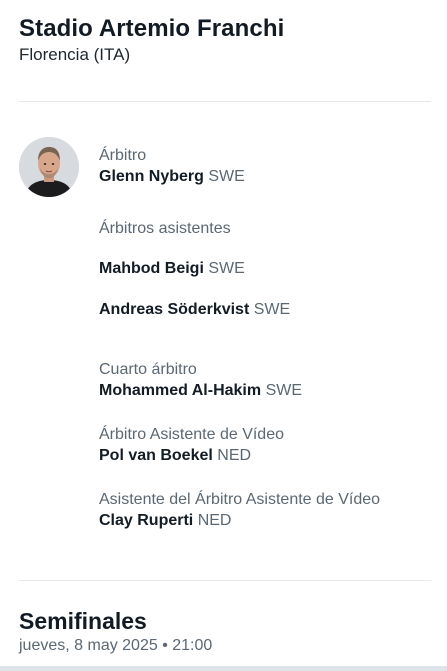  I want to click on referee-avatar, so click(49, 167).